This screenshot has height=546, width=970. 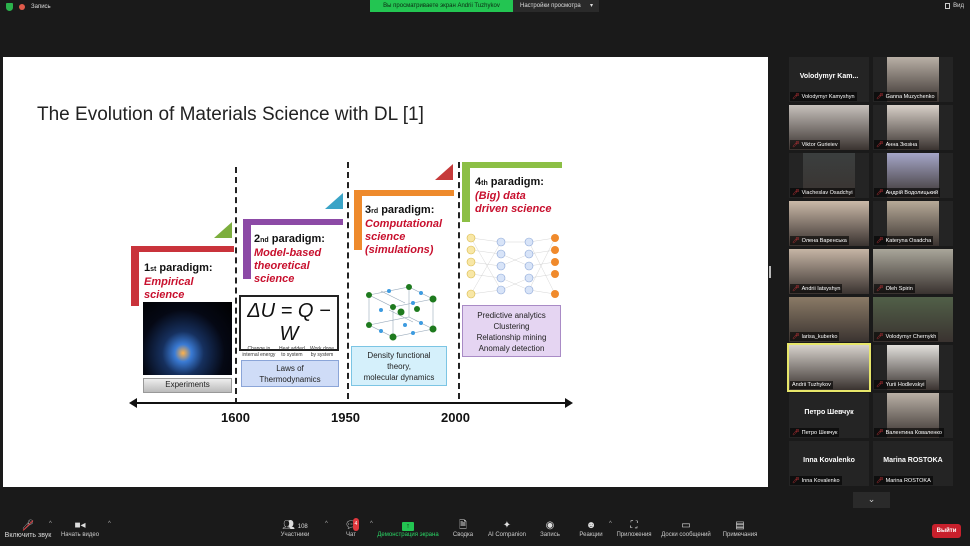 What do you see at coordinates (740, 535) in the screenshot?
I see `notes-label: Примечания` at bounding box center [740, 535].